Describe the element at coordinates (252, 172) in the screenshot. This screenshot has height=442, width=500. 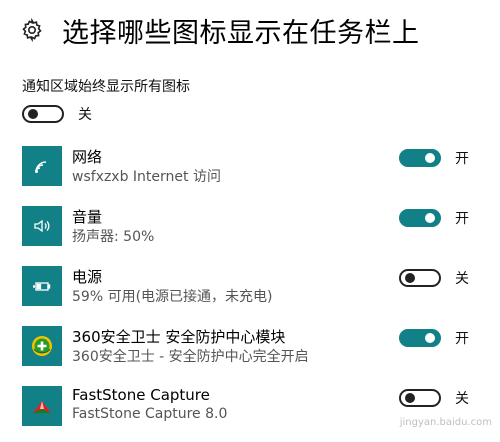
I see `list-item: 网络 wsfxzxb Internet 访问 开` at that location.